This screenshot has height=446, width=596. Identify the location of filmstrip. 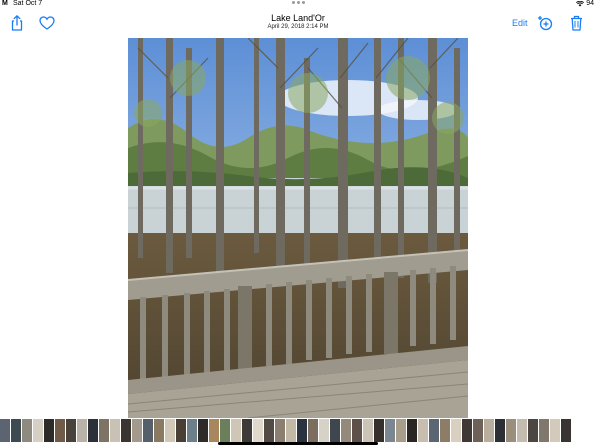
(298, 430).